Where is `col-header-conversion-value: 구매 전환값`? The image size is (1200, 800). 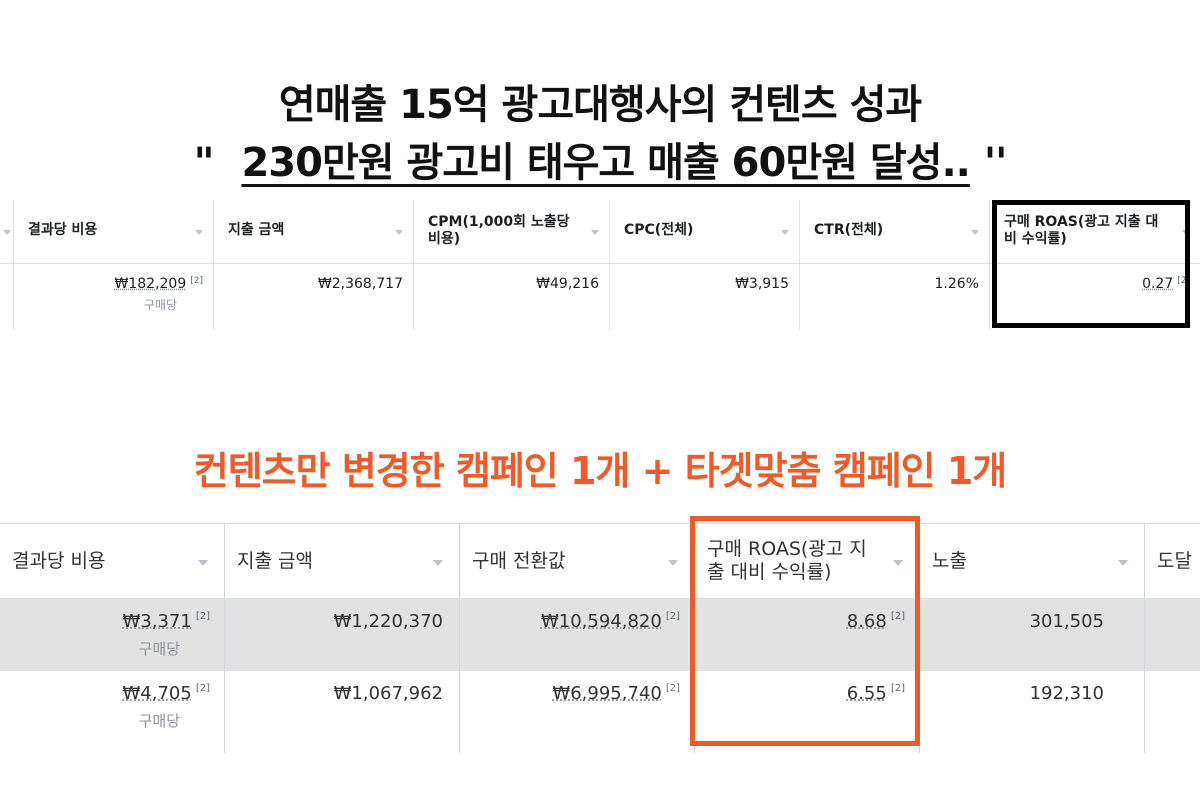 col-header-conversion-value: 구매 전환값 is located at coordinates (577, 561).